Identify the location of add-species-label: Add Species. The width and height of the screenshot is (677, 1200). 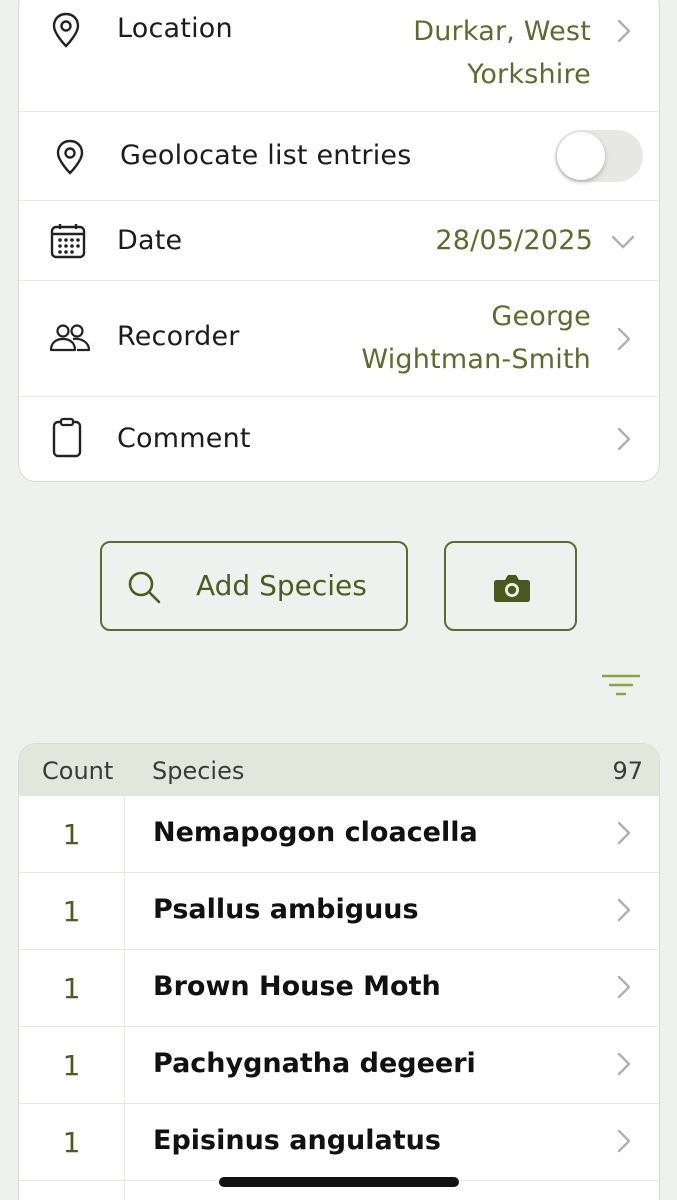
(281, 585).